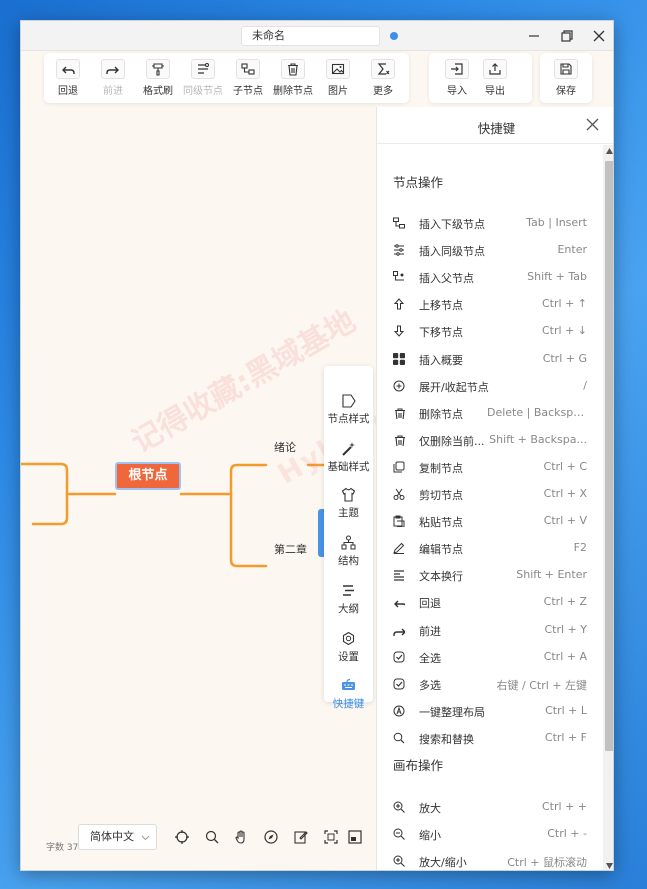 This screenshot has height=889, width=647. Describe the element at coordinates (399, 358) in the screenshot. I see `summary-icon` at that location.